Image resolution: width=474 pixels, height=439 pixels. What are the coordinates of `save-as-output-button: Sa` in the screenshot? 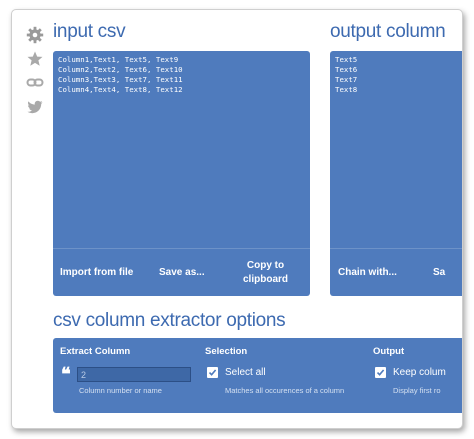 It's located at (439, 273).